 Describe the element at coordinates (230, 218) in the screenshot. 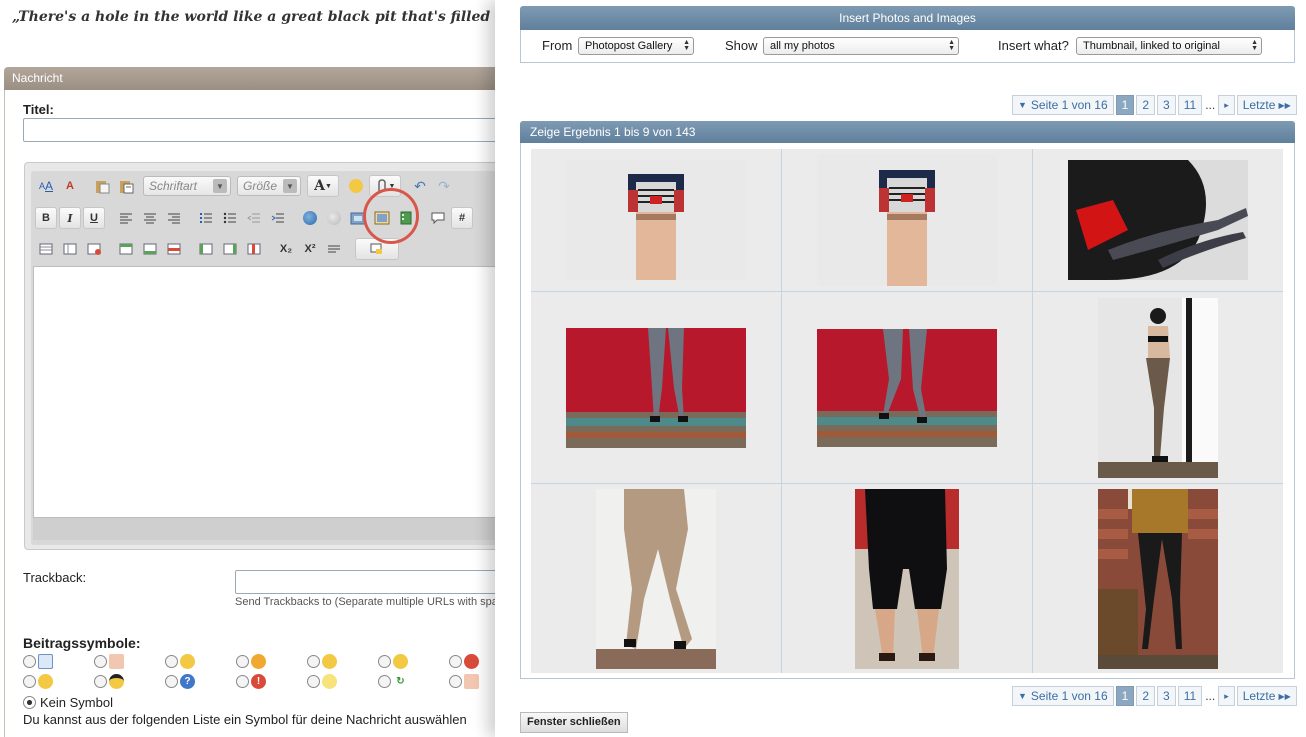

I see `unordered-list-icon` at that location.